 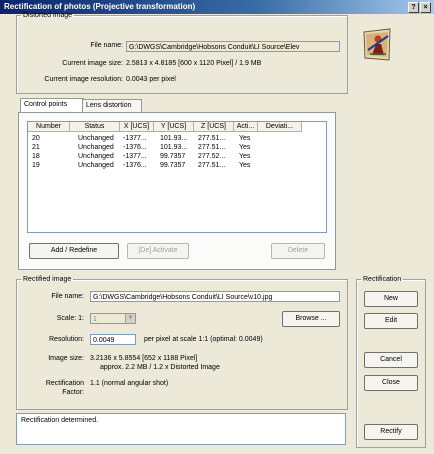 What do you see at coordinates (174, 127) in the screenshot?
I see `column-header-y: Y [UCS]` at bounding box center [174, 127].